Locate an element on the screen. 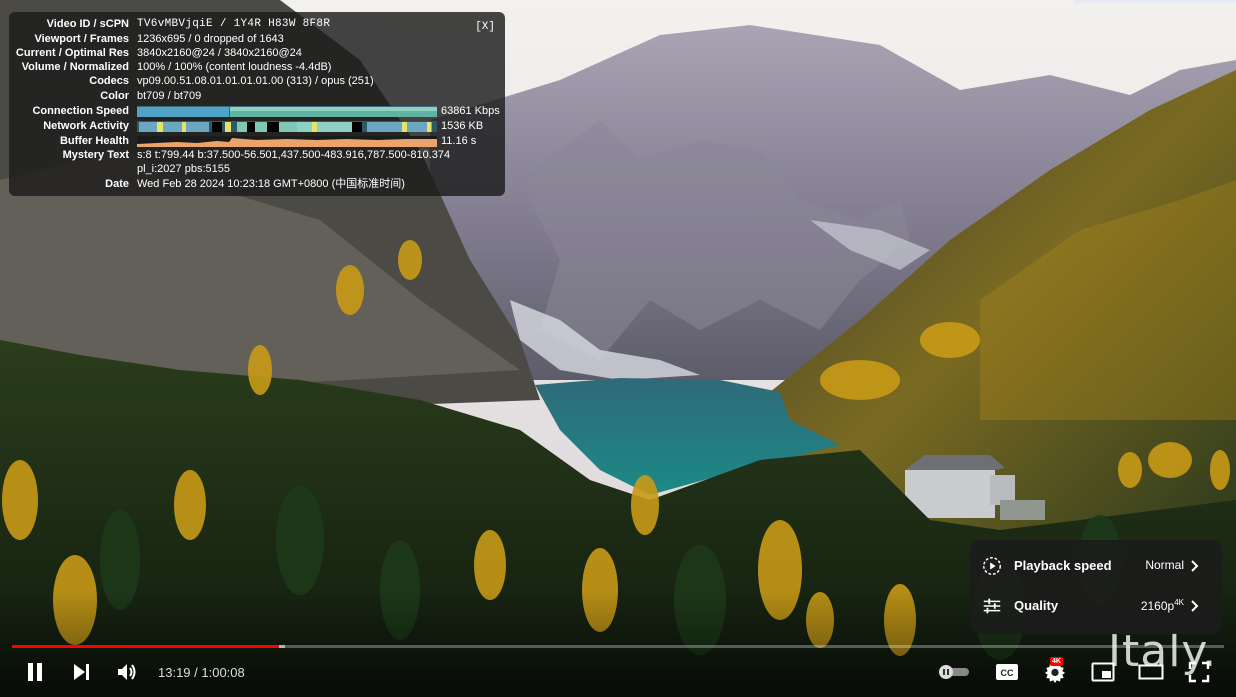  next-icon is located at coordinates (81, 672).